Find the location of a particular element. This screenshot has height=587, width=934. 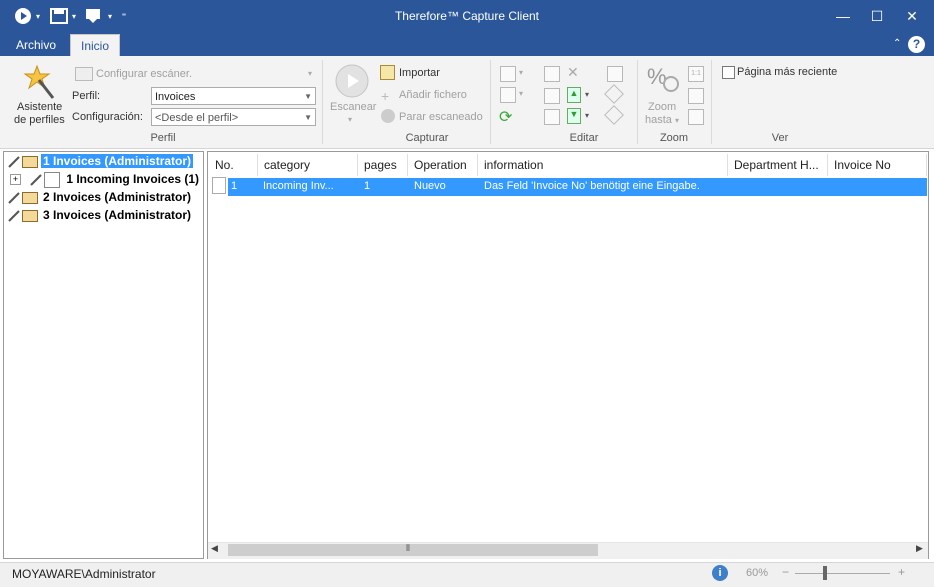

split-icon is located at coordinates (552, 117).